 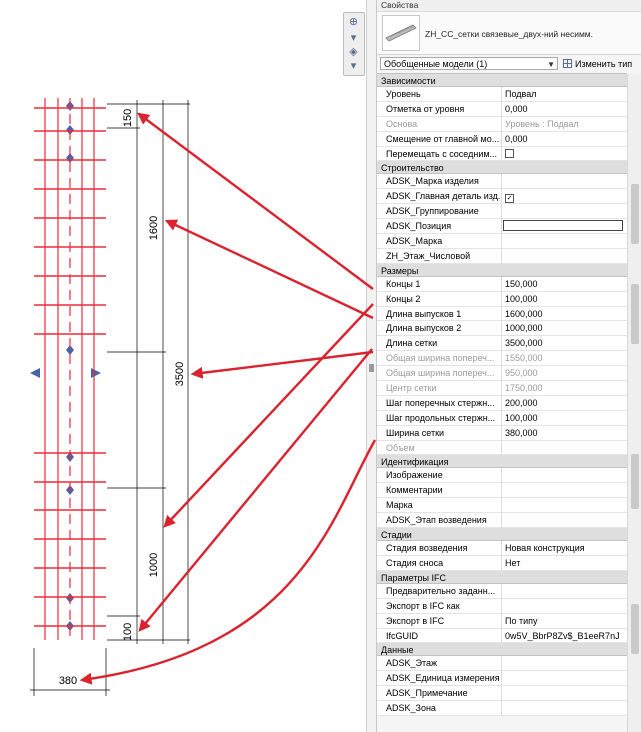 What do you see at coordinates (565, 94) in the screenshot?
I see `property-value: Подвал` at bounding box center [565, 94].